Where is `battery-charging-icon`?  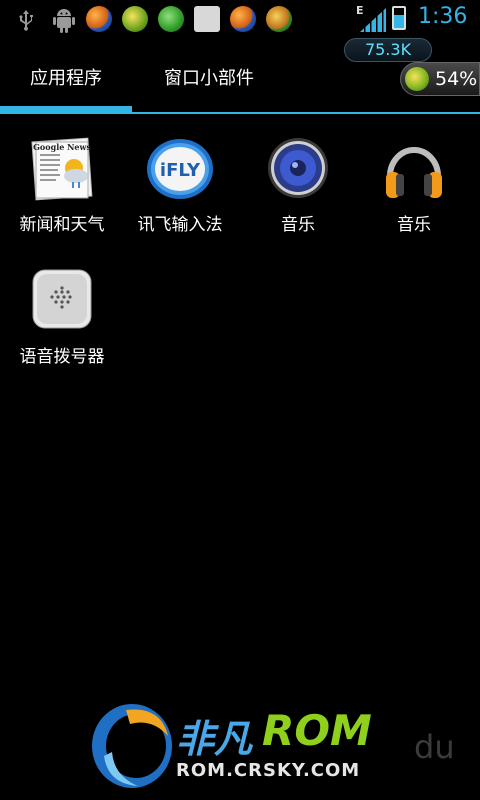 battery-charging-icon is located at coordinates (399, 18).